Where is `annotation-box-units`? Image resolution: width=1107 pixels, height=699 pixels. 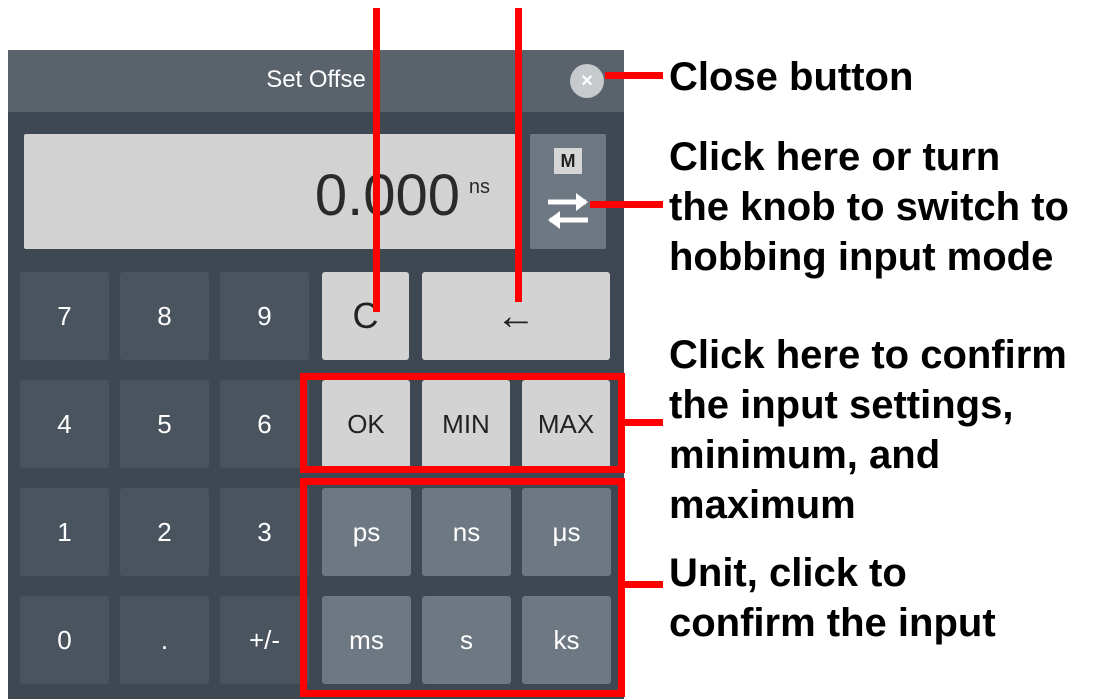
annotation-box-units is located at coordinates (462, 587).